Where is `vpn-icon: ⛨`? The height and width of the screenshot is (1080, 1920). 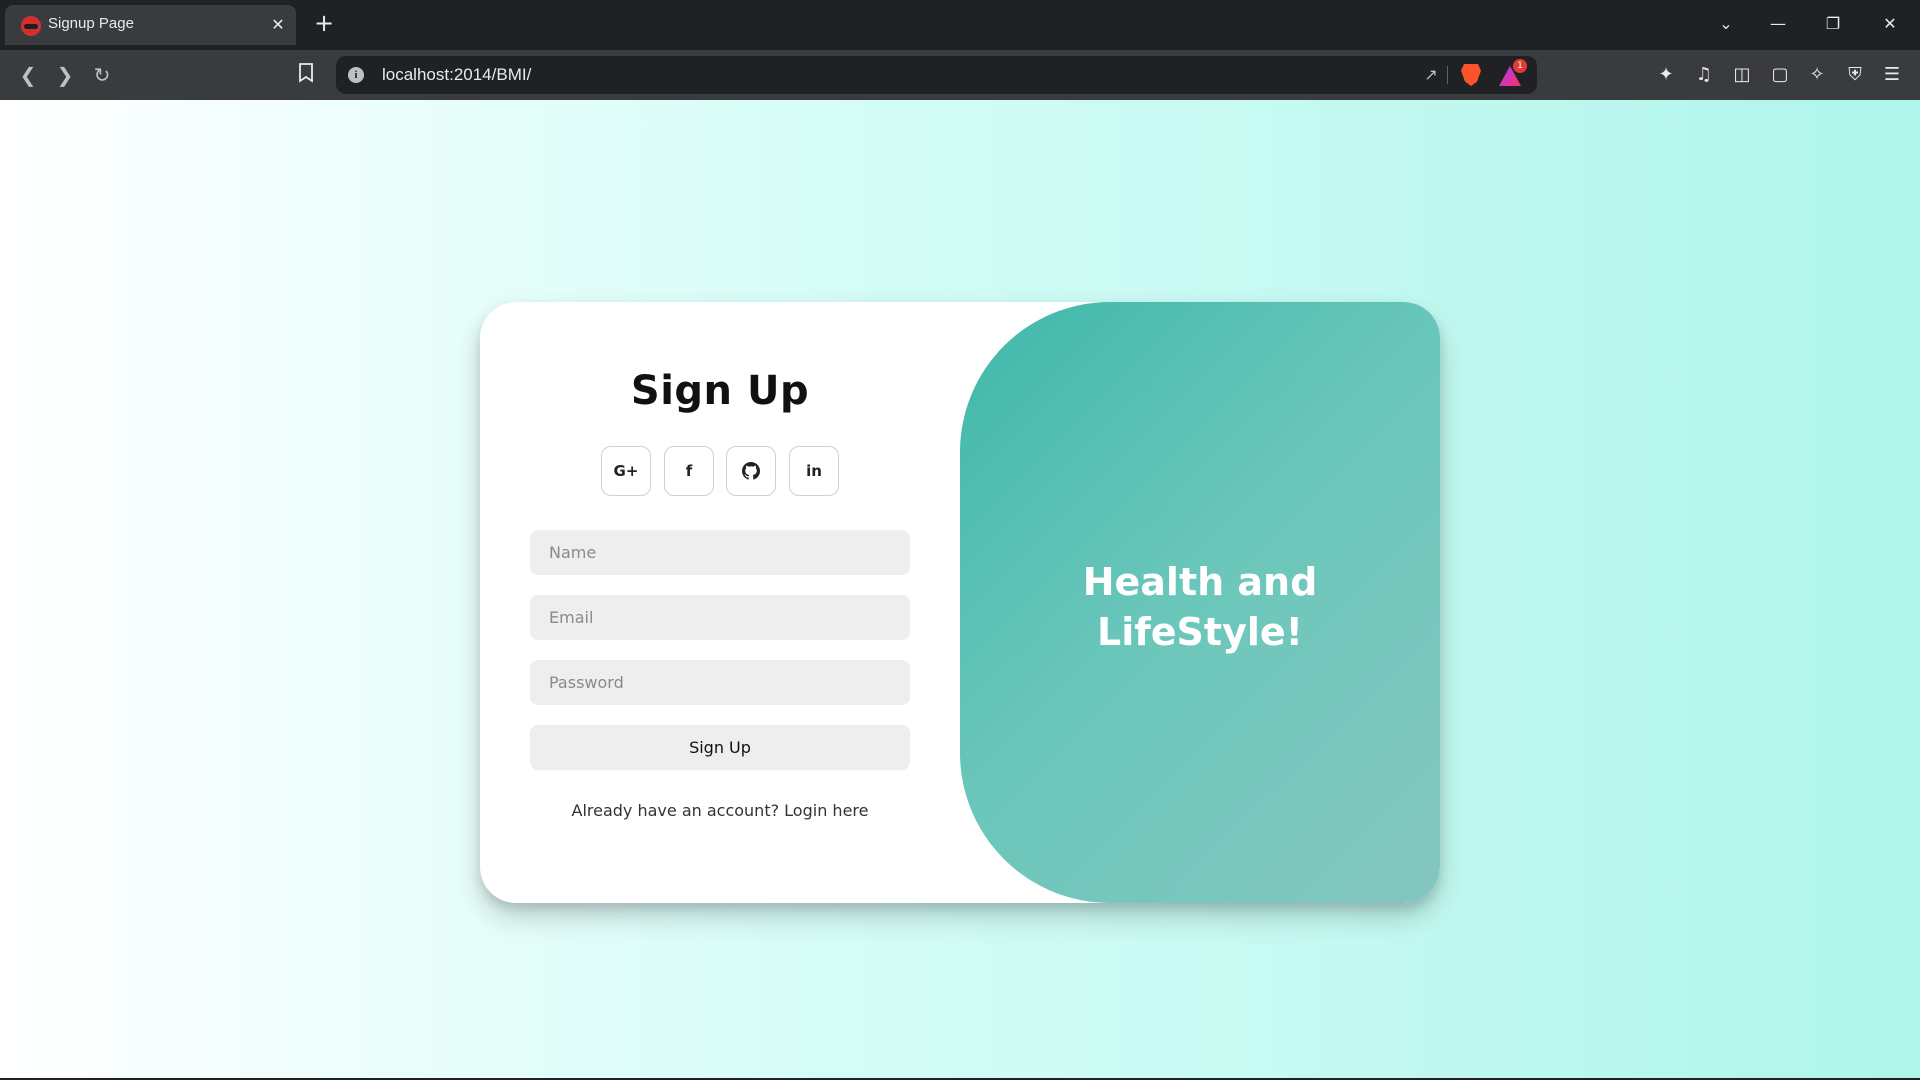 vpn-icon: ⛨ is located at coordinates (1855, 75).